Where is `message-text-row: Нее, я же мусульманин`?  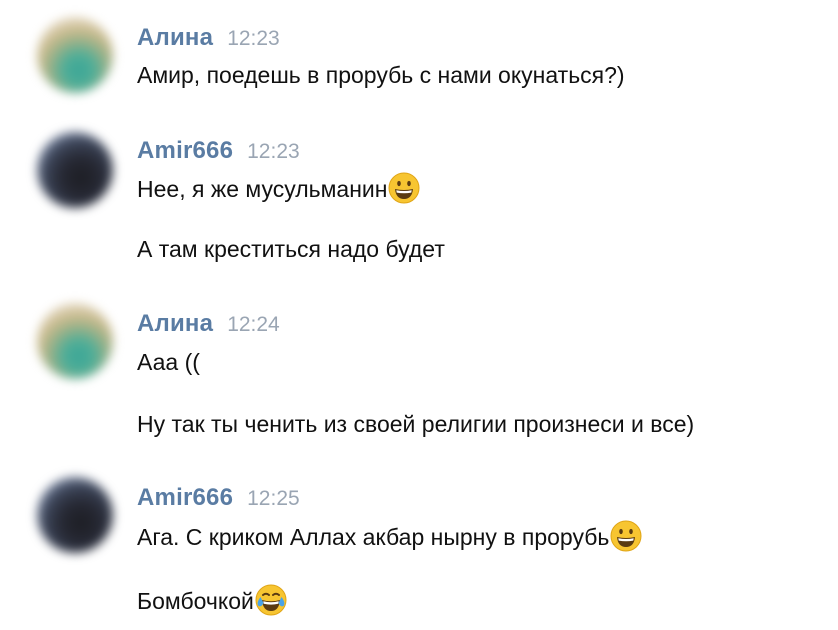
message-text-row: Нее, я же мусульманин is located at coordinates (278, 188).